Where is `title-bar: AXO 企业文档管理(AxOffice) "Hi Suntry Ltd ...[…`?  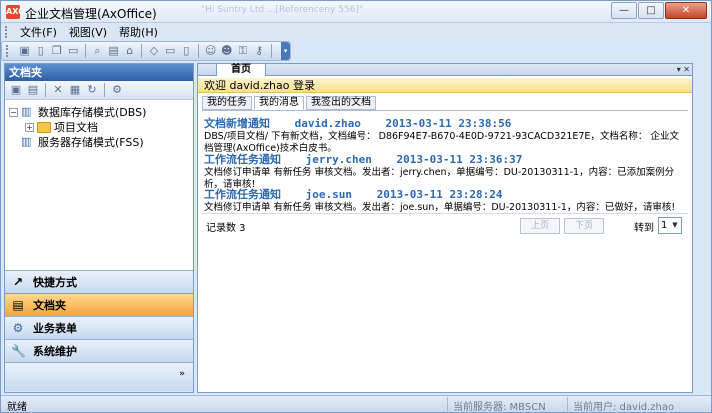
title-bar: AXO 企业文档管理(AxOffice) "Hi Suntry Ltd ...[… is located at coordinates (356, 12).